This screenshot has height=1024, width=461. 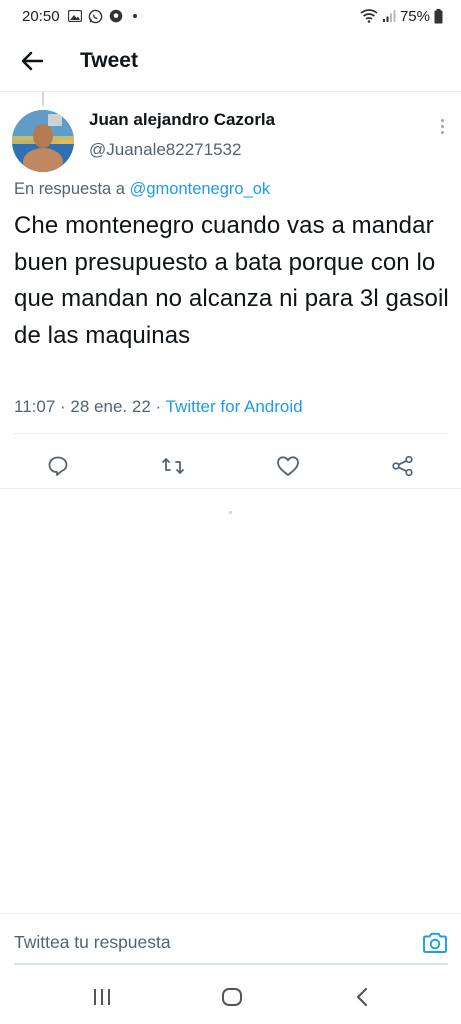 What do you see at coordinates (231, 433) in the screenshot?
I see `meta-divider` at bounding box center [231, 433].